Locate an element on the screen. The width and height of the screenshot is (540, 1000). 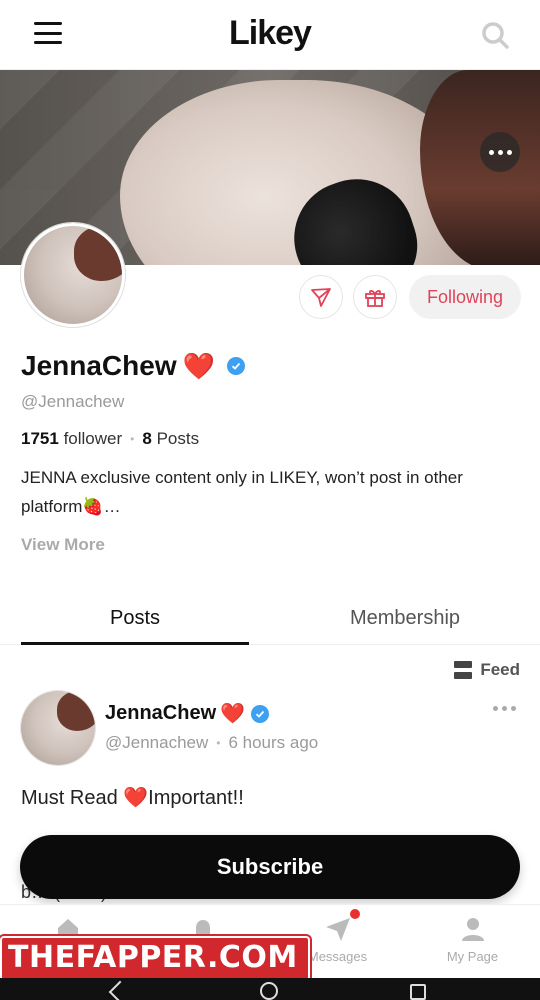
feed-layout-icon is located at coordinates (463, 670).